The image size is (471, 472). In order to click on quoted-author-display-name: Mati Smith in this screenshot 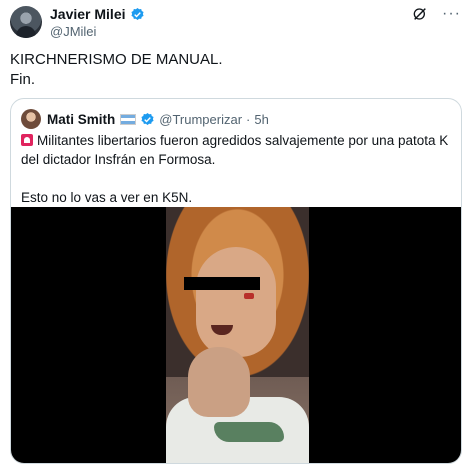, I will do `click(81, 119)`.